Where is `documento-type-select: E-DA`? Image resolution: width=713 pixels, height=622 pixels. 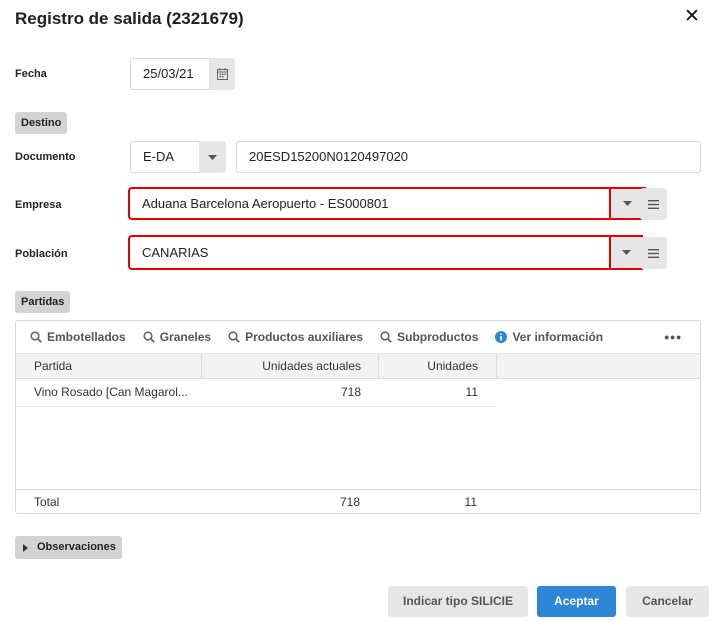 documento-type-select: E-DA is located at coordinates (165, 157).